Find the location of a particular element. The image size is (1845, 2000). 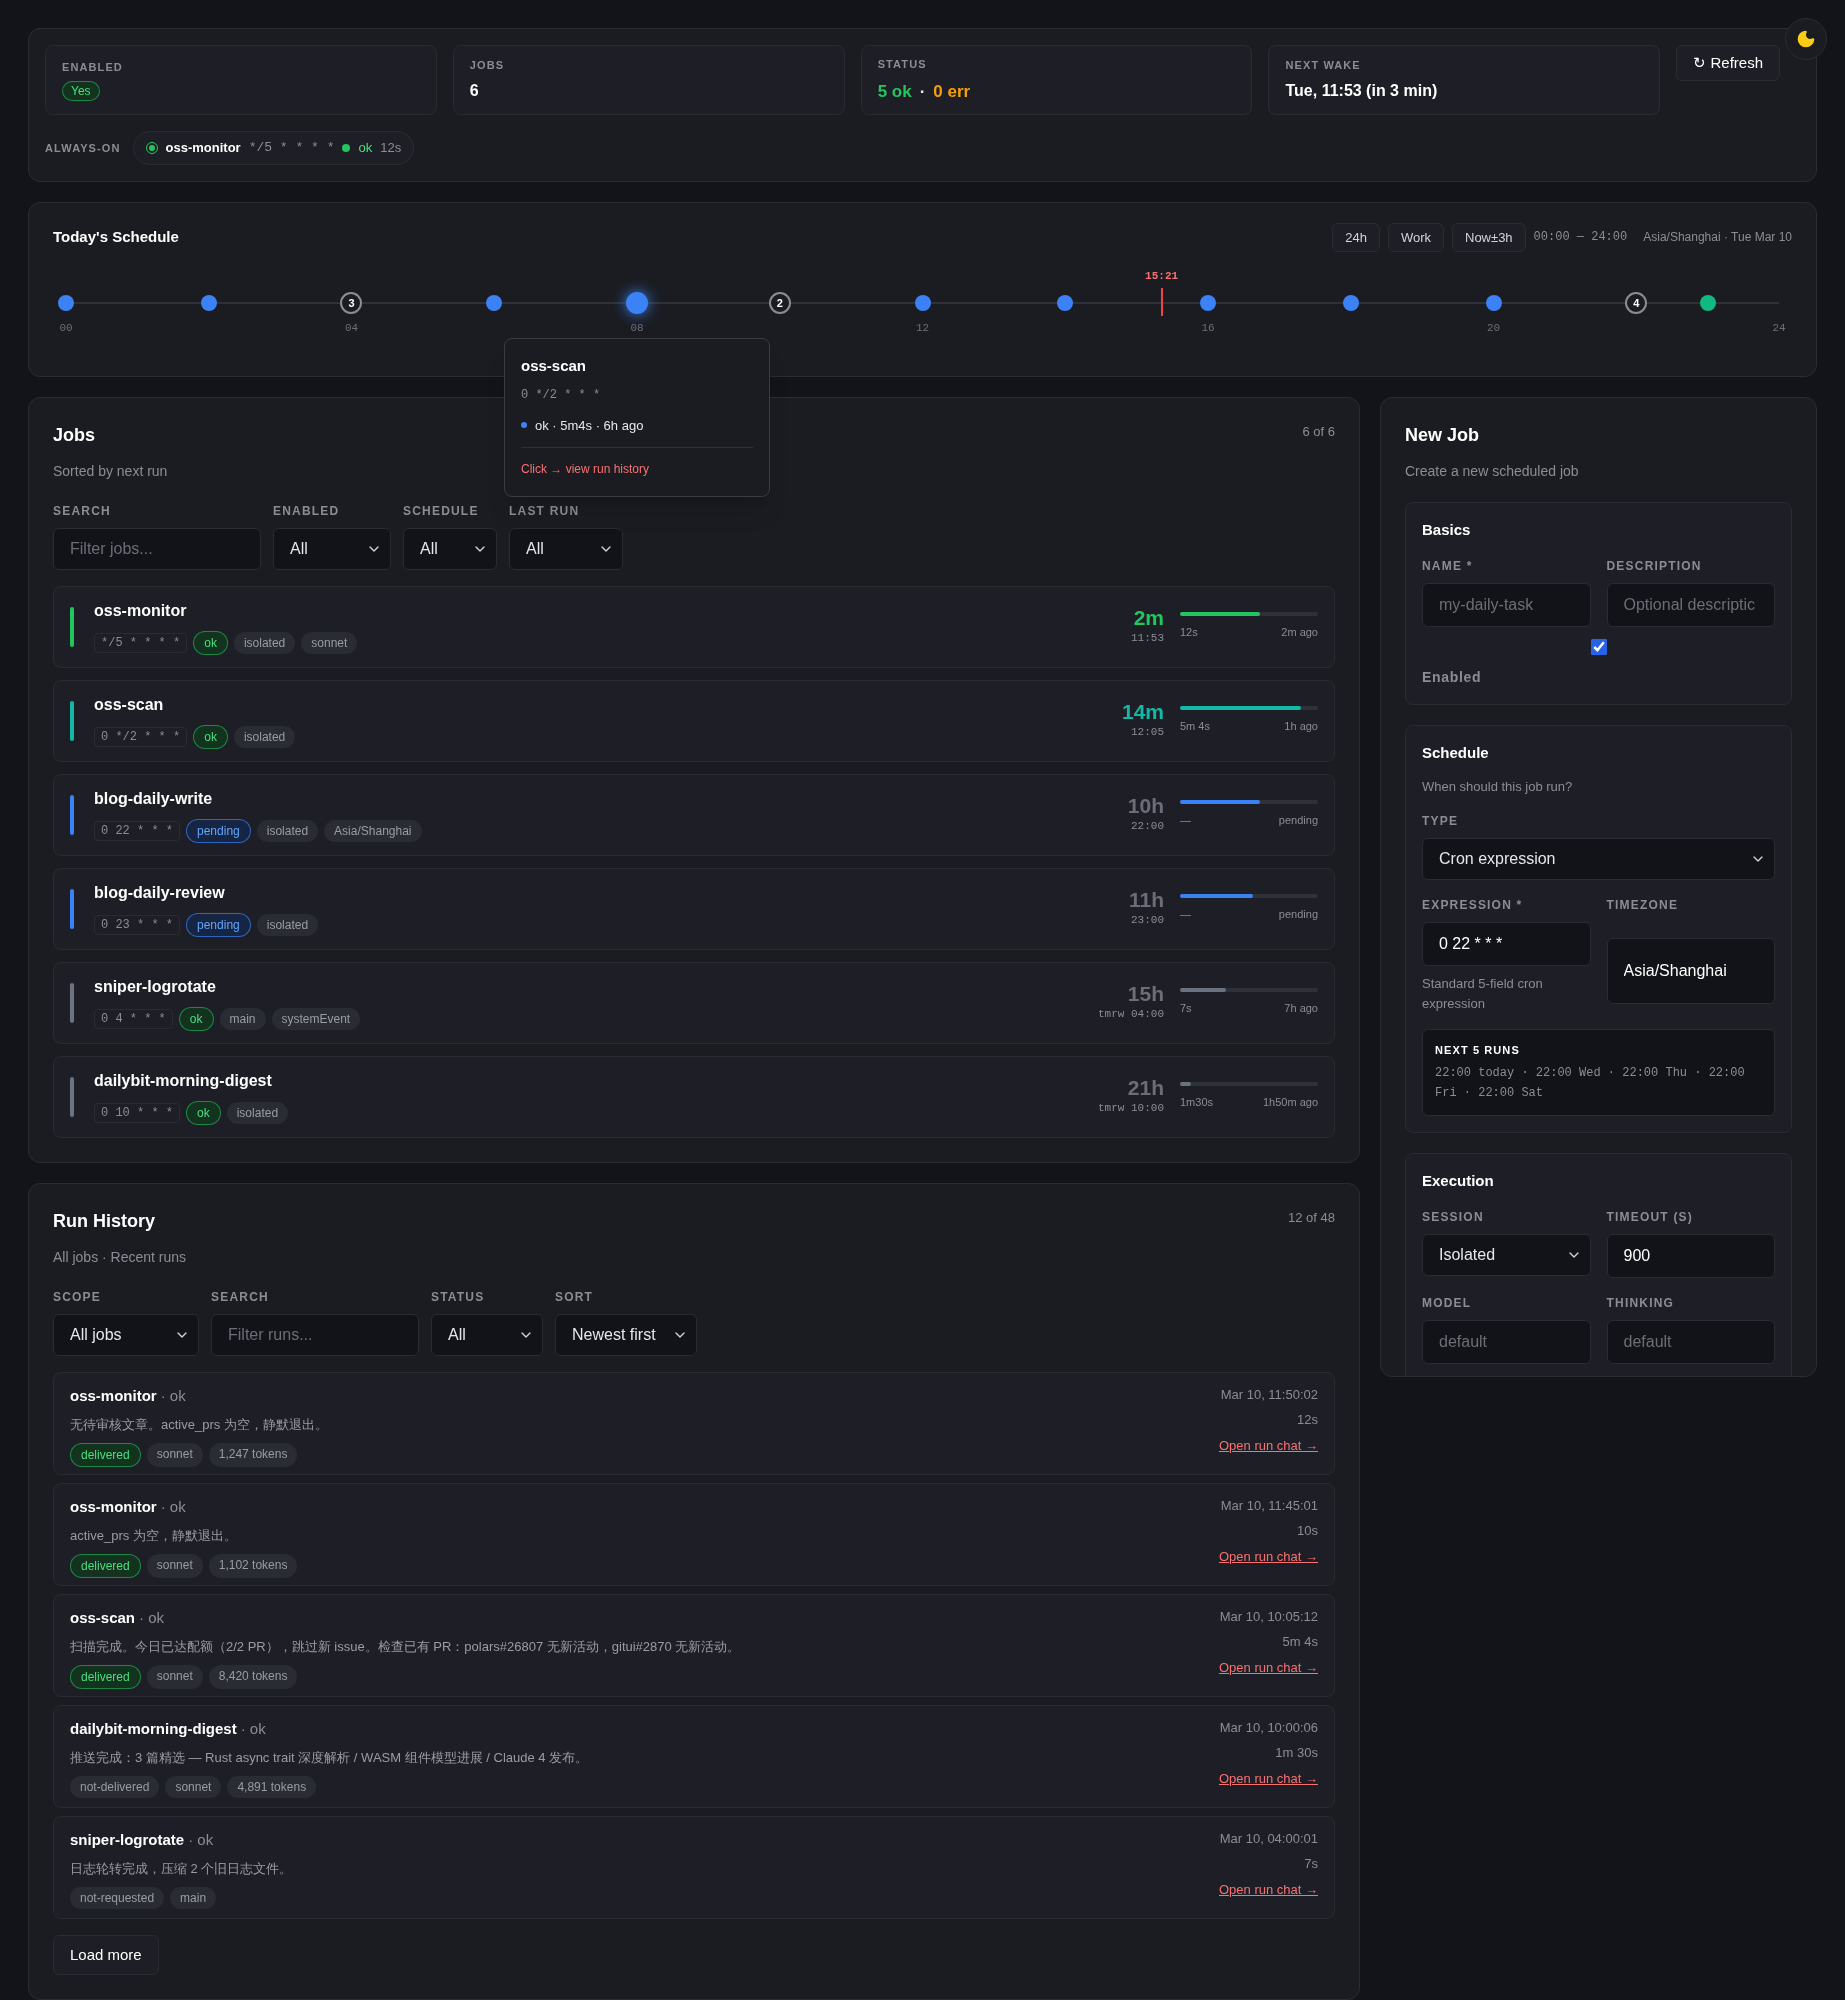

history-link: Click → view run history is located at coordinates (585, 469).